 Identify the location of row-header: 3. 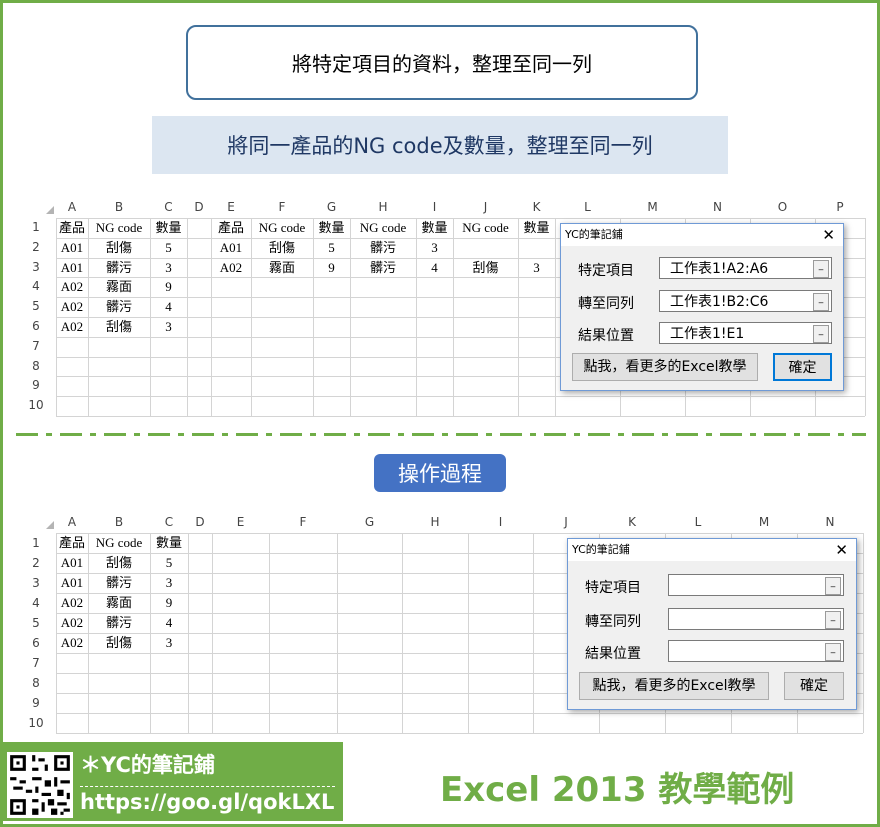
(36, 583).